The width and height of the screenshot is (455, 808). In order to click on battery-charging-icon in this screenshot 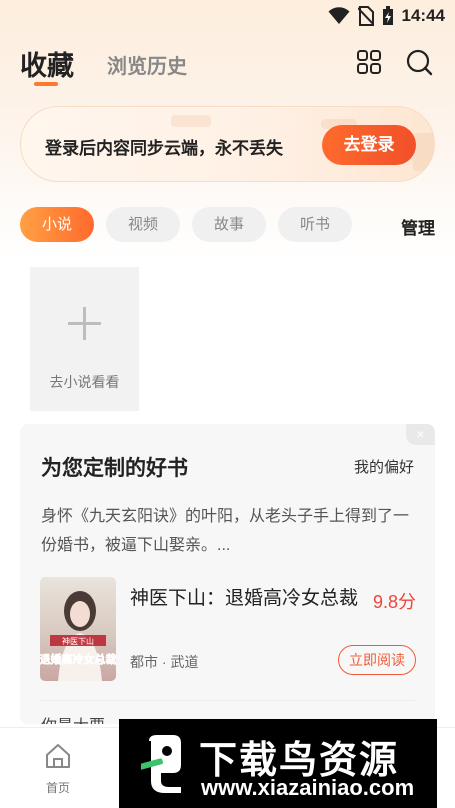, I will do `click(387, 15)`.